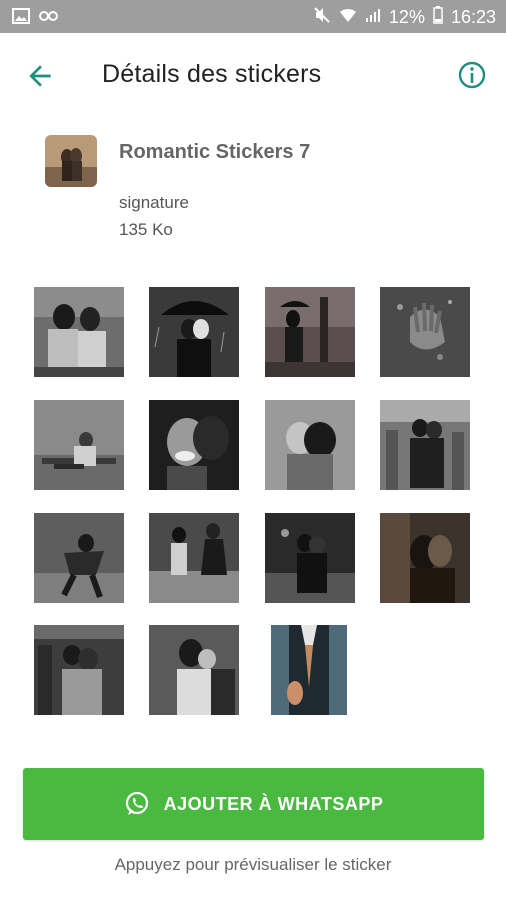 This screenshot has height=900, width=506. I want to click on page-title: Détails des stickers, so click(212, 74).